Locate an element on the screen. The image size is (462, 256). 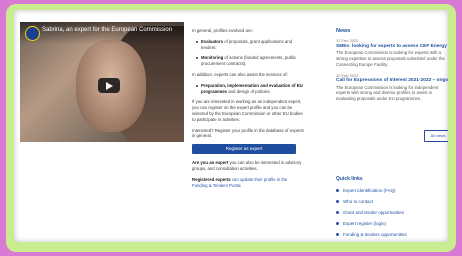
register-expert-button: Register as expert is located at coordinates (244, 149).